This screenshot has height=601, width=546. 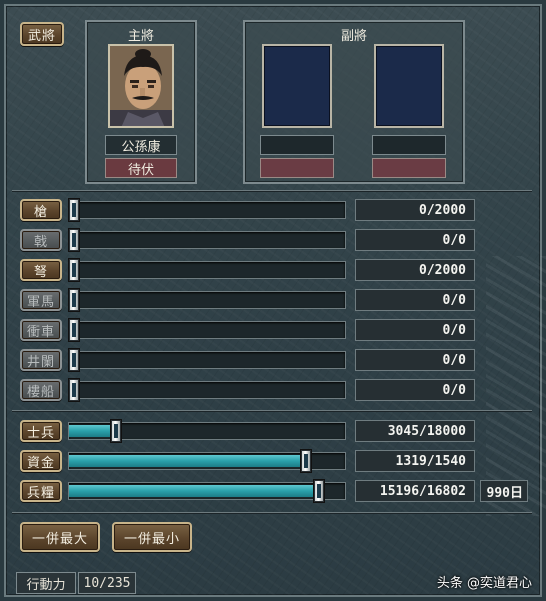 What do you see at coordinates (41, 461) in the screenshot?
I see `supply-button-gold: 資金` at bounding box center [41, 461].